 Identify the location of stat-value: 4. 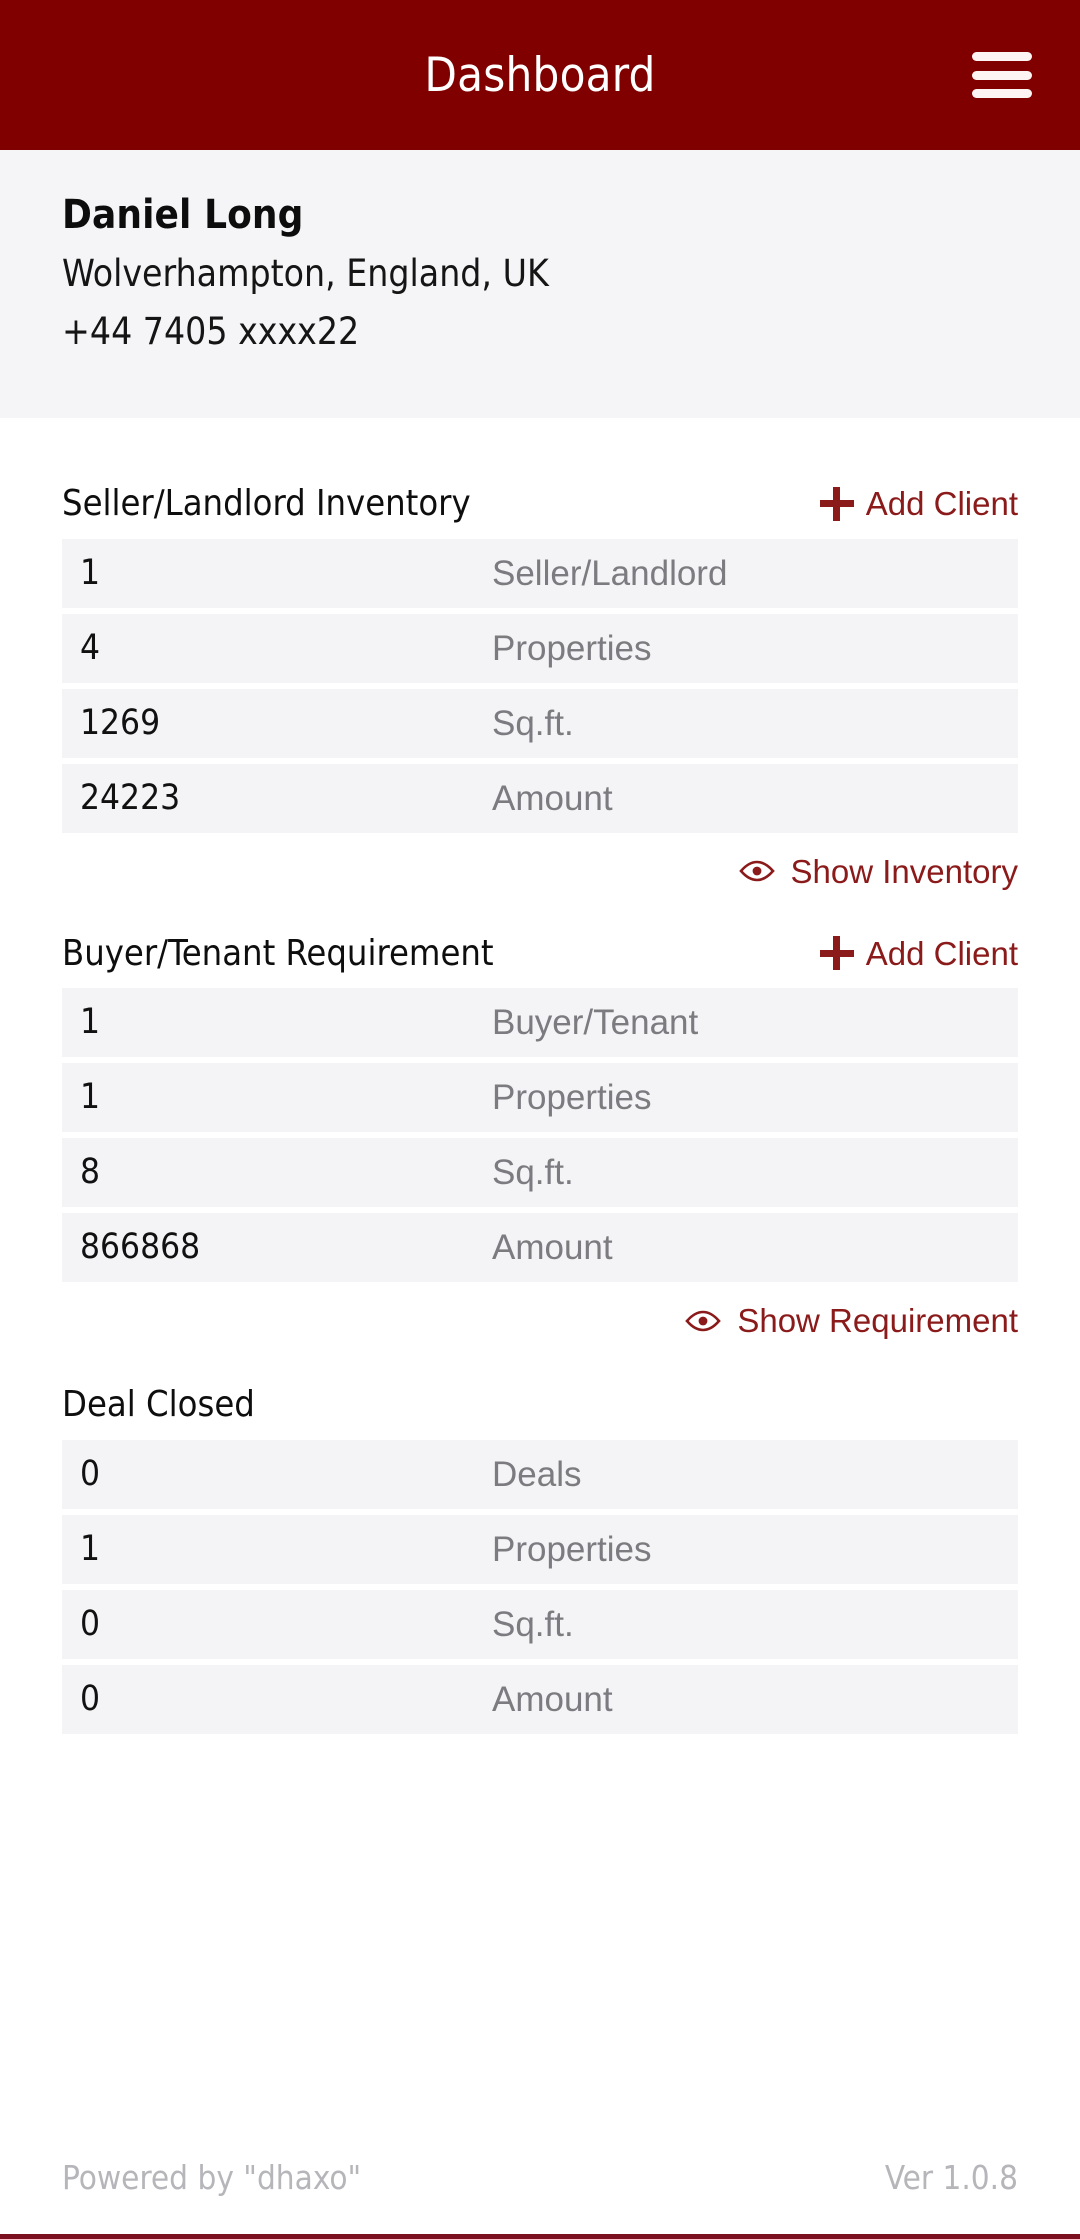
(90, 647).